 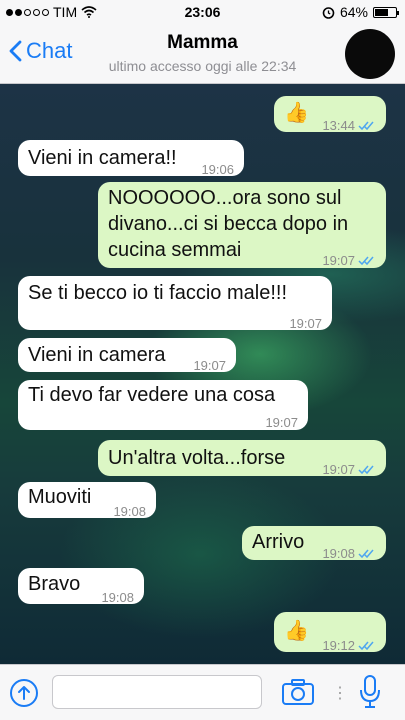 What do you see at coordinates (328, 12) in the screenshot?
I see `alarm-icon` at bounding box center [328, 12].